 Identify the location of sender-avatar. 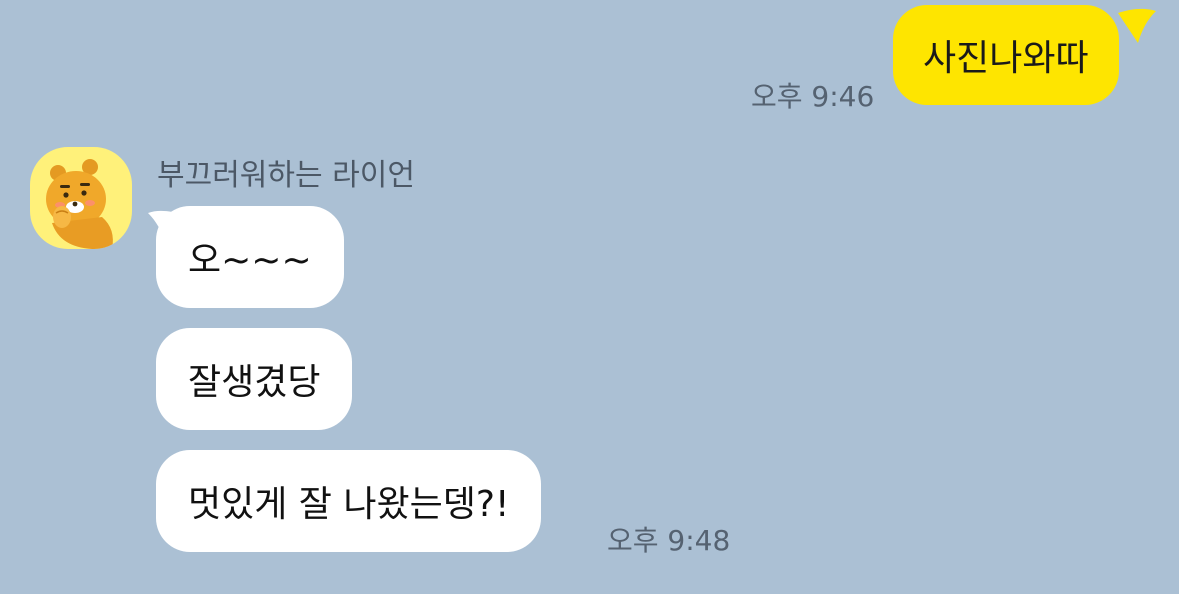
(81, 198).